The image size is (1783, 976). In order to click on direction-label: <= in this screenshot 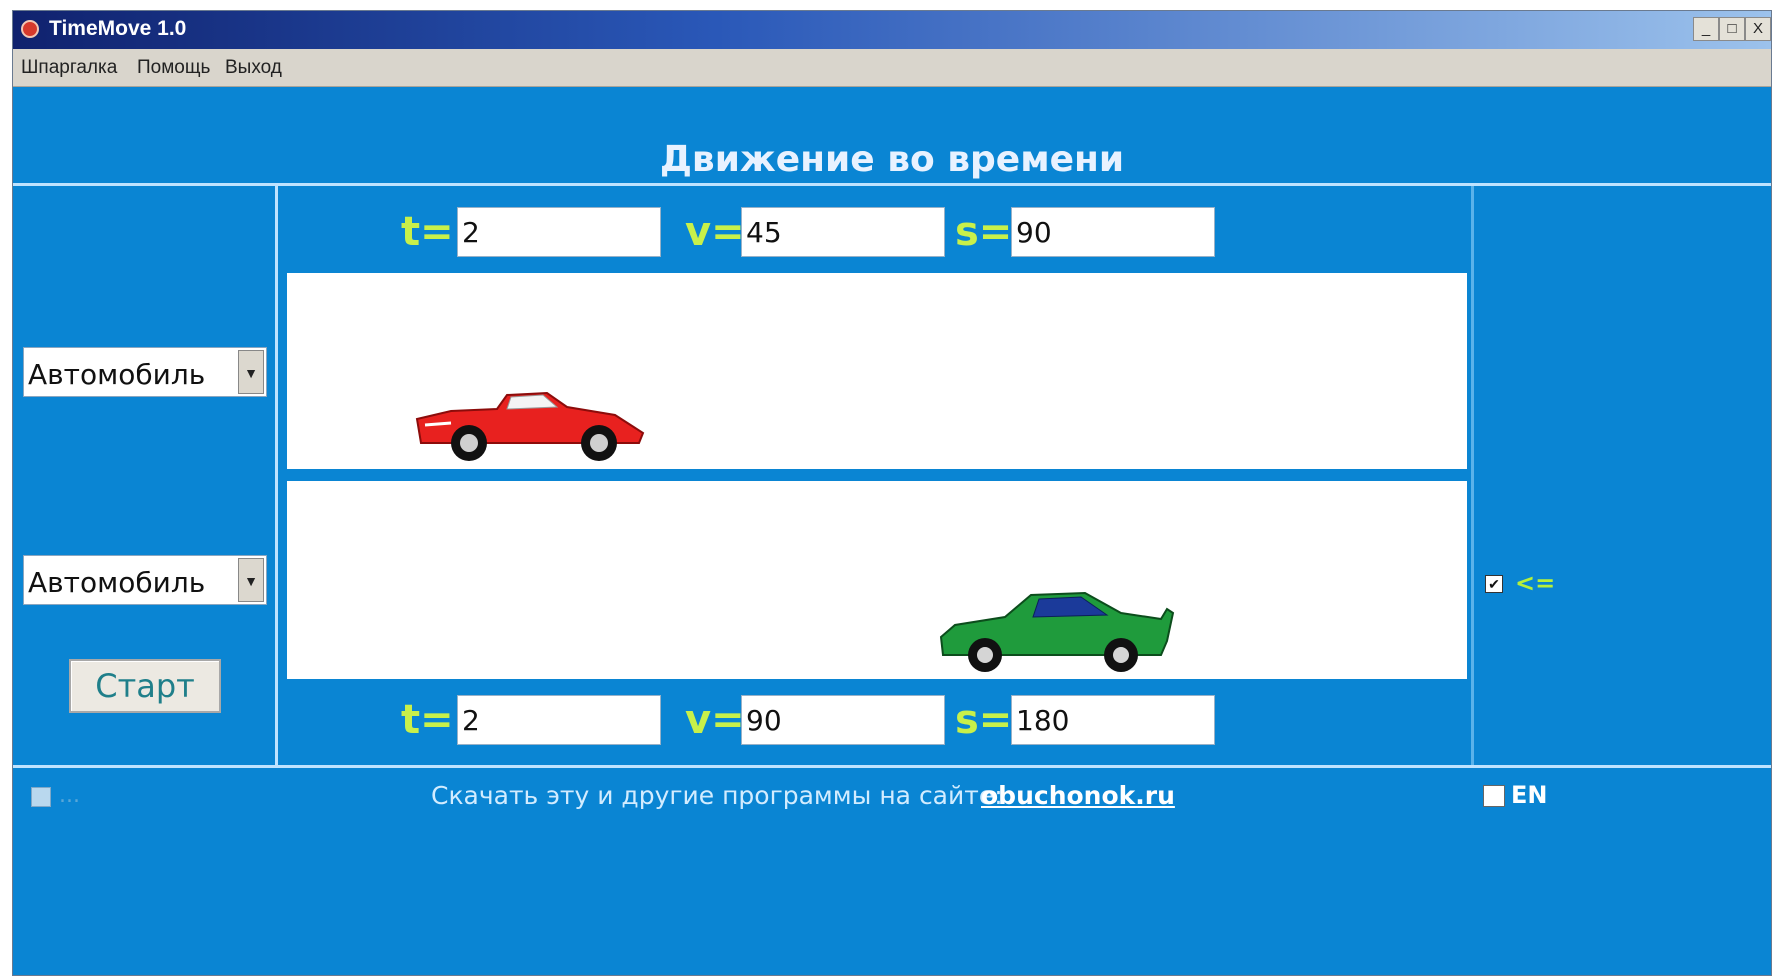, I will do `click(1535, 583)`.